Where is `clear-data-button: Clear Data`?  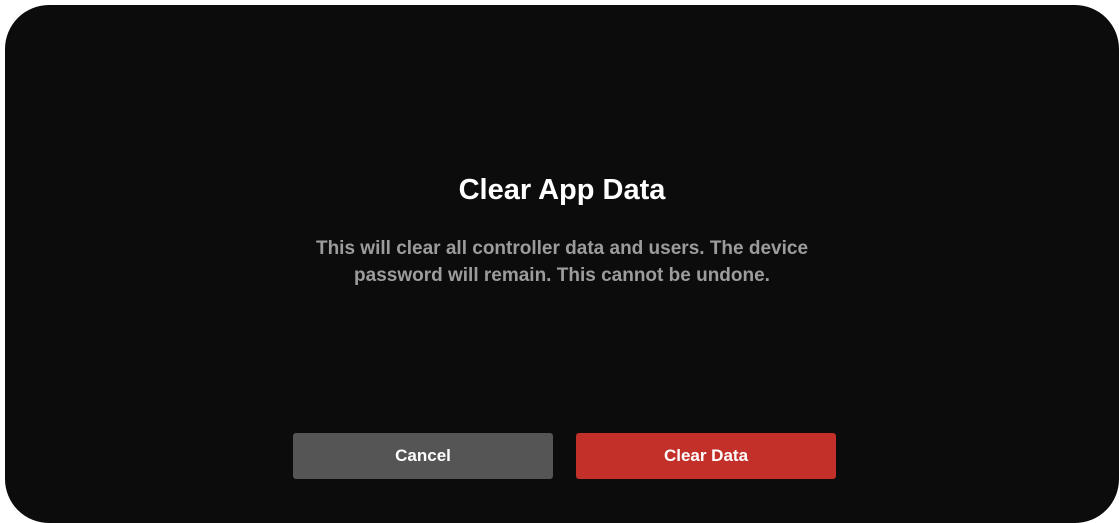 clear-data-button: Clear Data is located at coordinates (706, 456).